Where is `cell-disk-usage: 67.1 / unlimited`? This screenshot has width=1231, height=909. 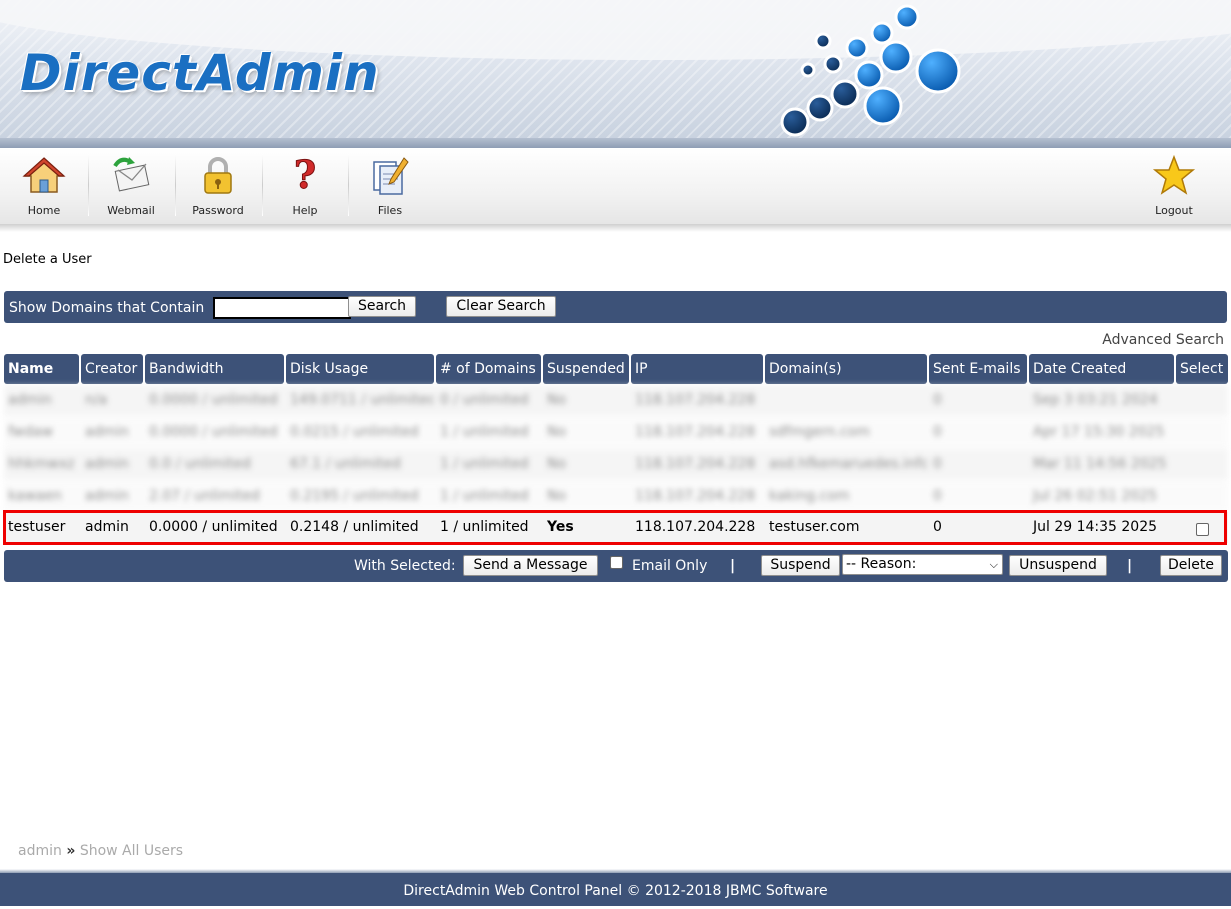 cell-disk-usage: 67.1 / unlimited is located at coordinates (345, 464).